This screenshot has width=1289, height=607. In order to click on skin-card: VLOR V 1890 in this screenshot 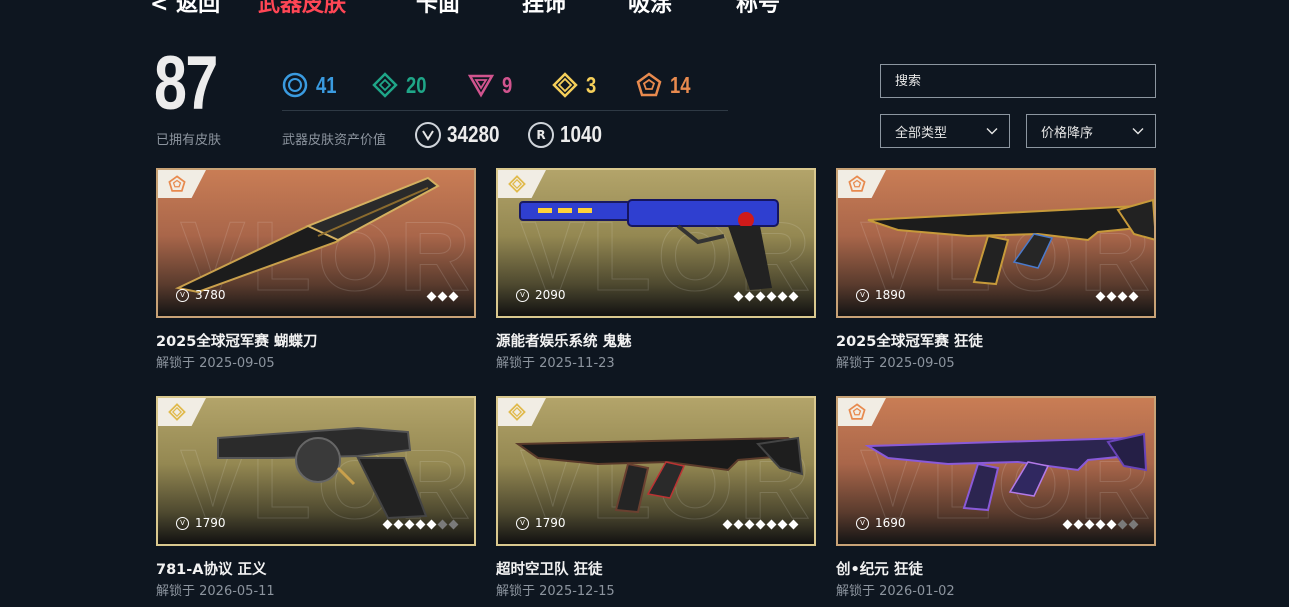, I will do `click(996, 243)`.